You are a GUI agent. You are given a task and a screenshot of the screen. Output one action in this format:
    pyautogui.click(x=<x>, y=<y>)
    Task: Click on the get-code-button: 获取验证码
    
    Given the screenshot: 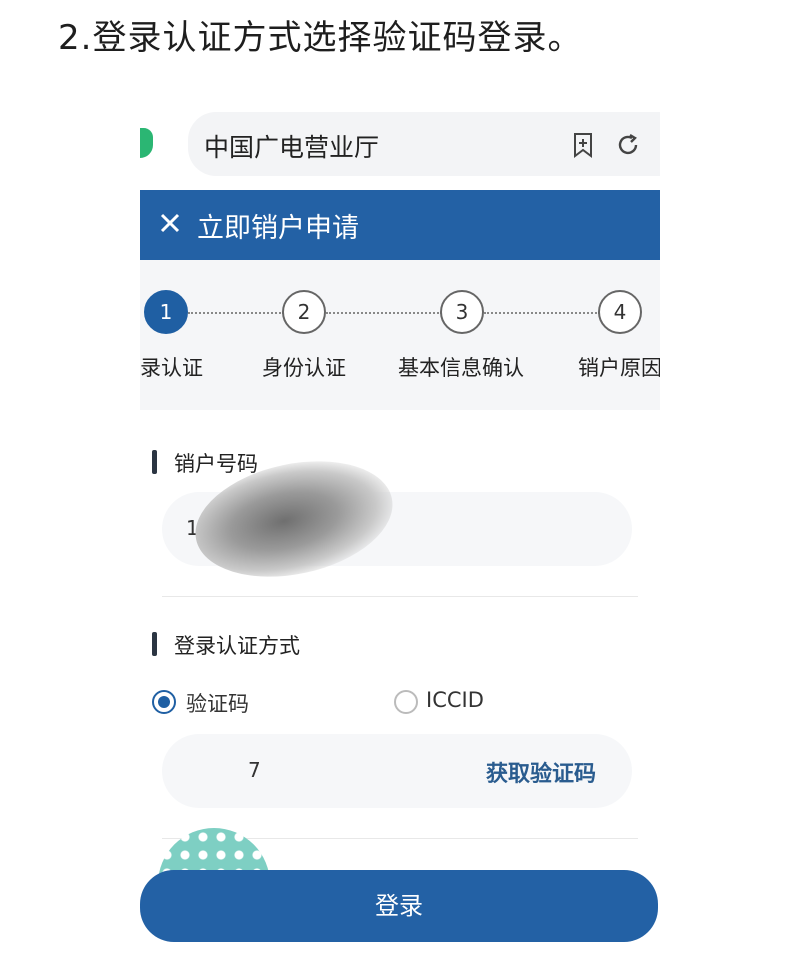 What is the action you would take?
    pyautogui.click(x=541, y=772)
    